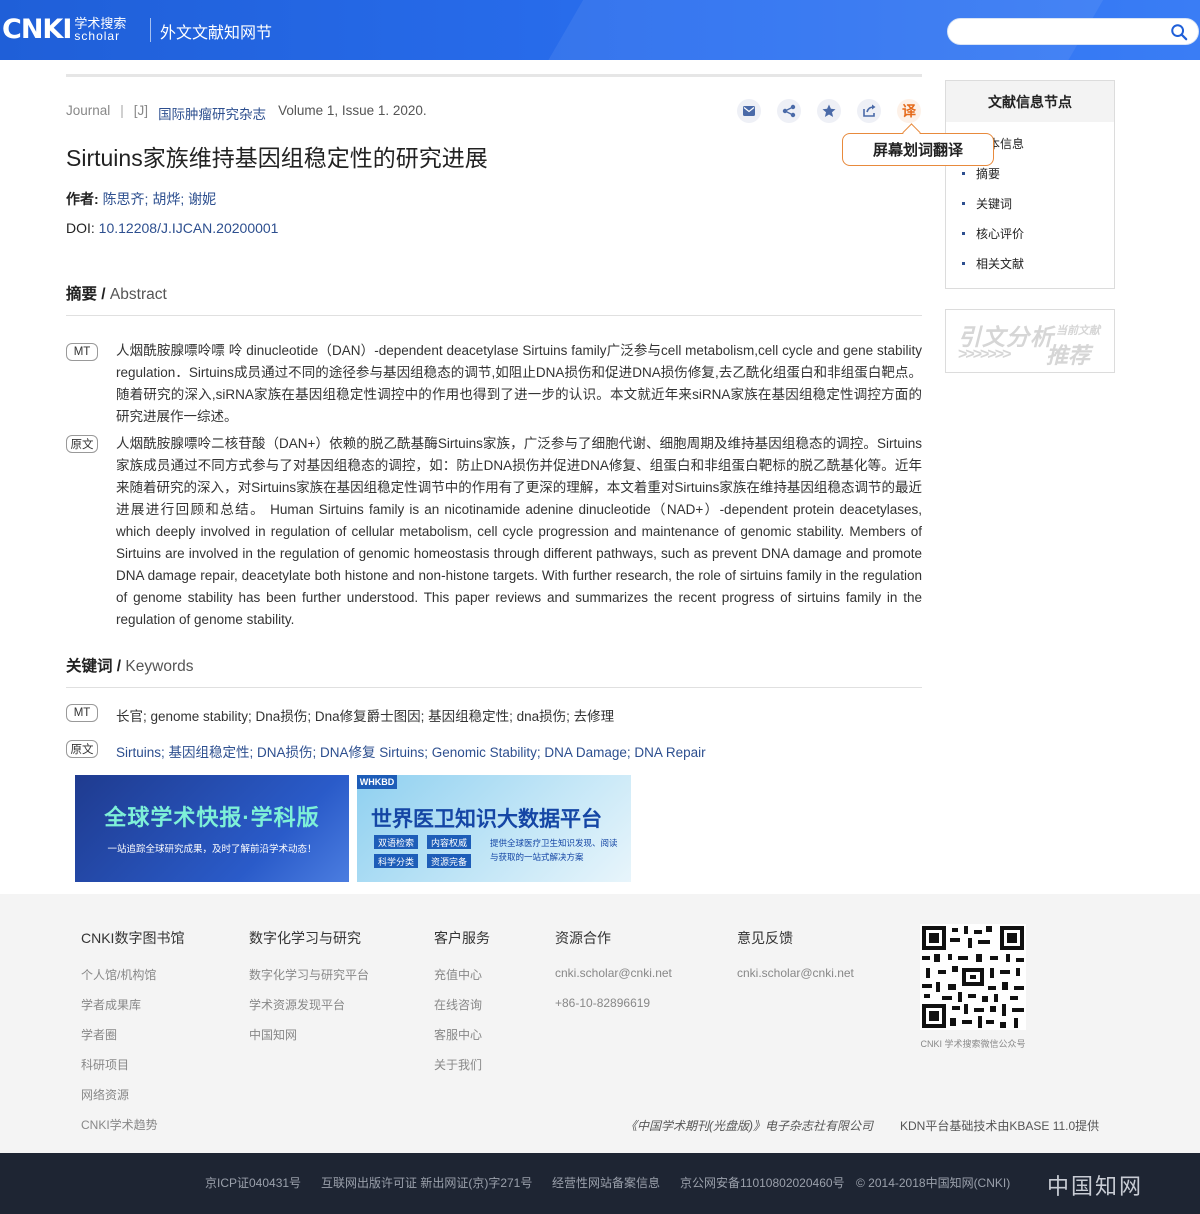 This screenshot has width=1200, height=1214. What do you see at coordinates (458, 1004) in the screenshot?
I see `footer-link: 在线咨询` at bounding box center [458, 1004].